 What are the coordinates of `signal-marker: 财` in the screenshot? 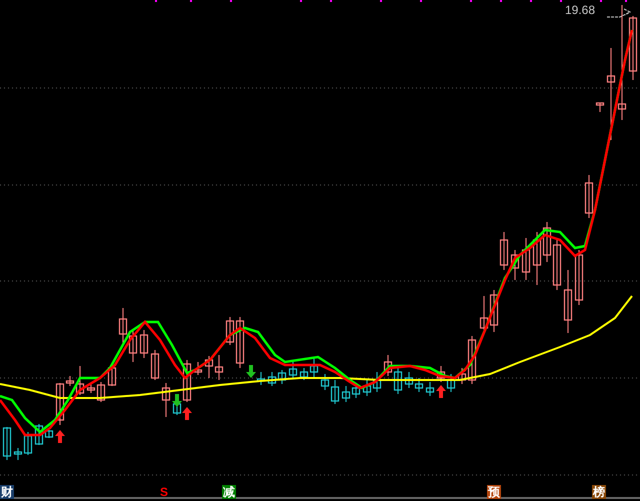 It's located at (7, 492).